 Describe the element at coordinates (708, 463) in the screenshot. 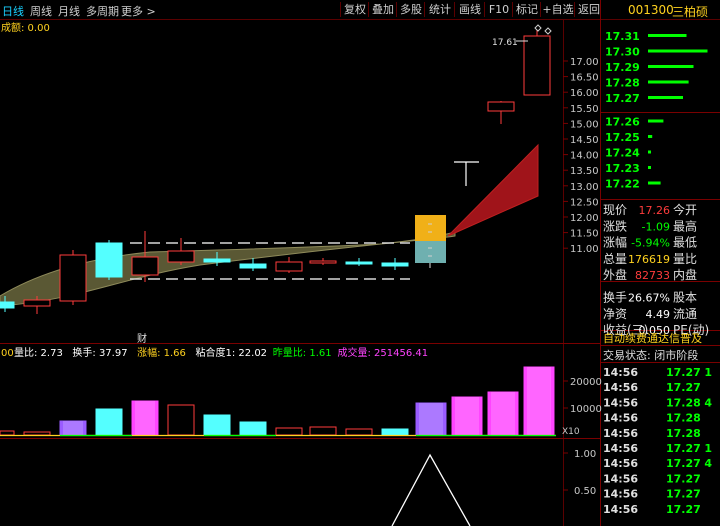

I see `tick-volume: 4` at that location.